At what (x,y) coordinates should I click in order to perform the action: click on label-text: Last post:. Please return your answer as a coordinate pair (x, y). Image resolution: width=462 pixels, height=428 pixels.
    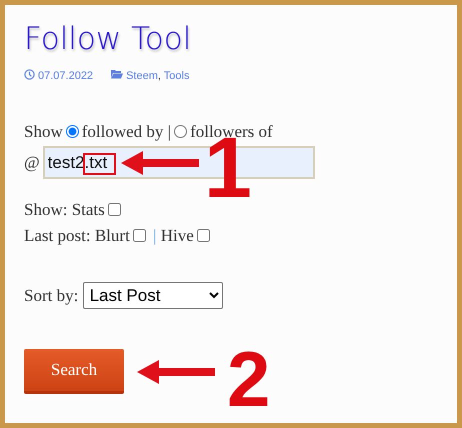
    Looking at the image, I should click on (58, 235).